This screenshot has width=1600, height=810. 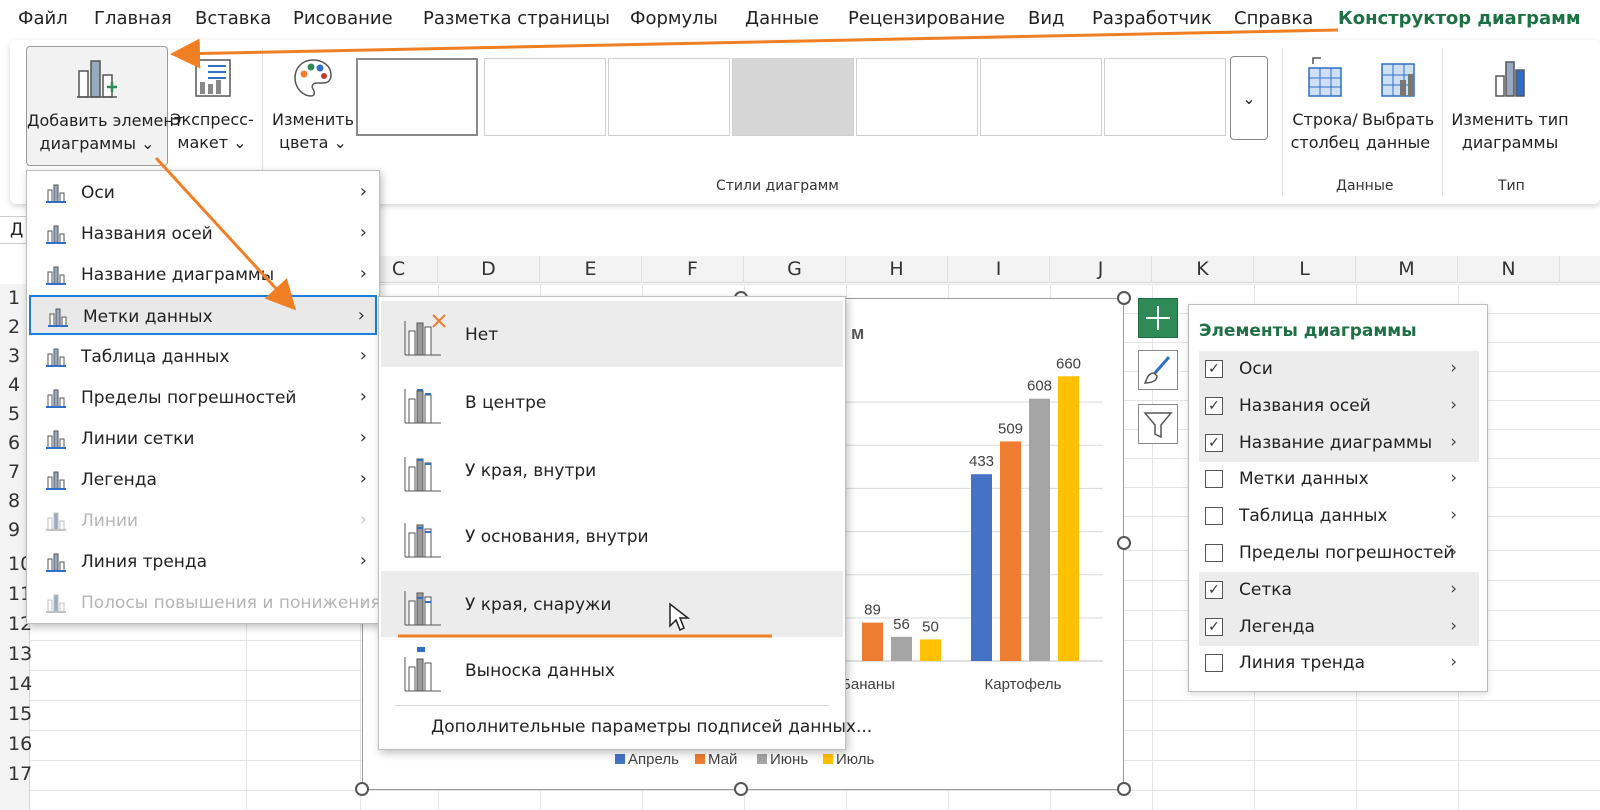 What do you see at coordinates (1510, 106) in the screenshot?
I see `change-chart-type-button: Изменить тип диаграммы` at bounding box center [1510, 106].